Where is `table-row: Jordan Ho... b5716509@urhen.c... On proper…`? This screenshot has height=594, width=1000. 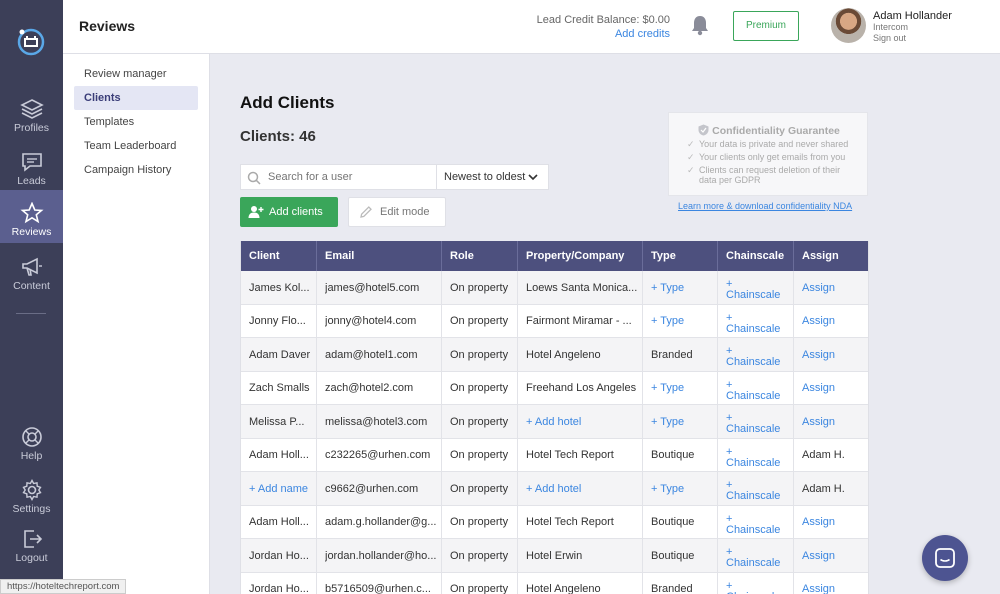
table-row: Jordan Ho... b5716509@urhen.c... On proper… is located at coordinates (554, 583).